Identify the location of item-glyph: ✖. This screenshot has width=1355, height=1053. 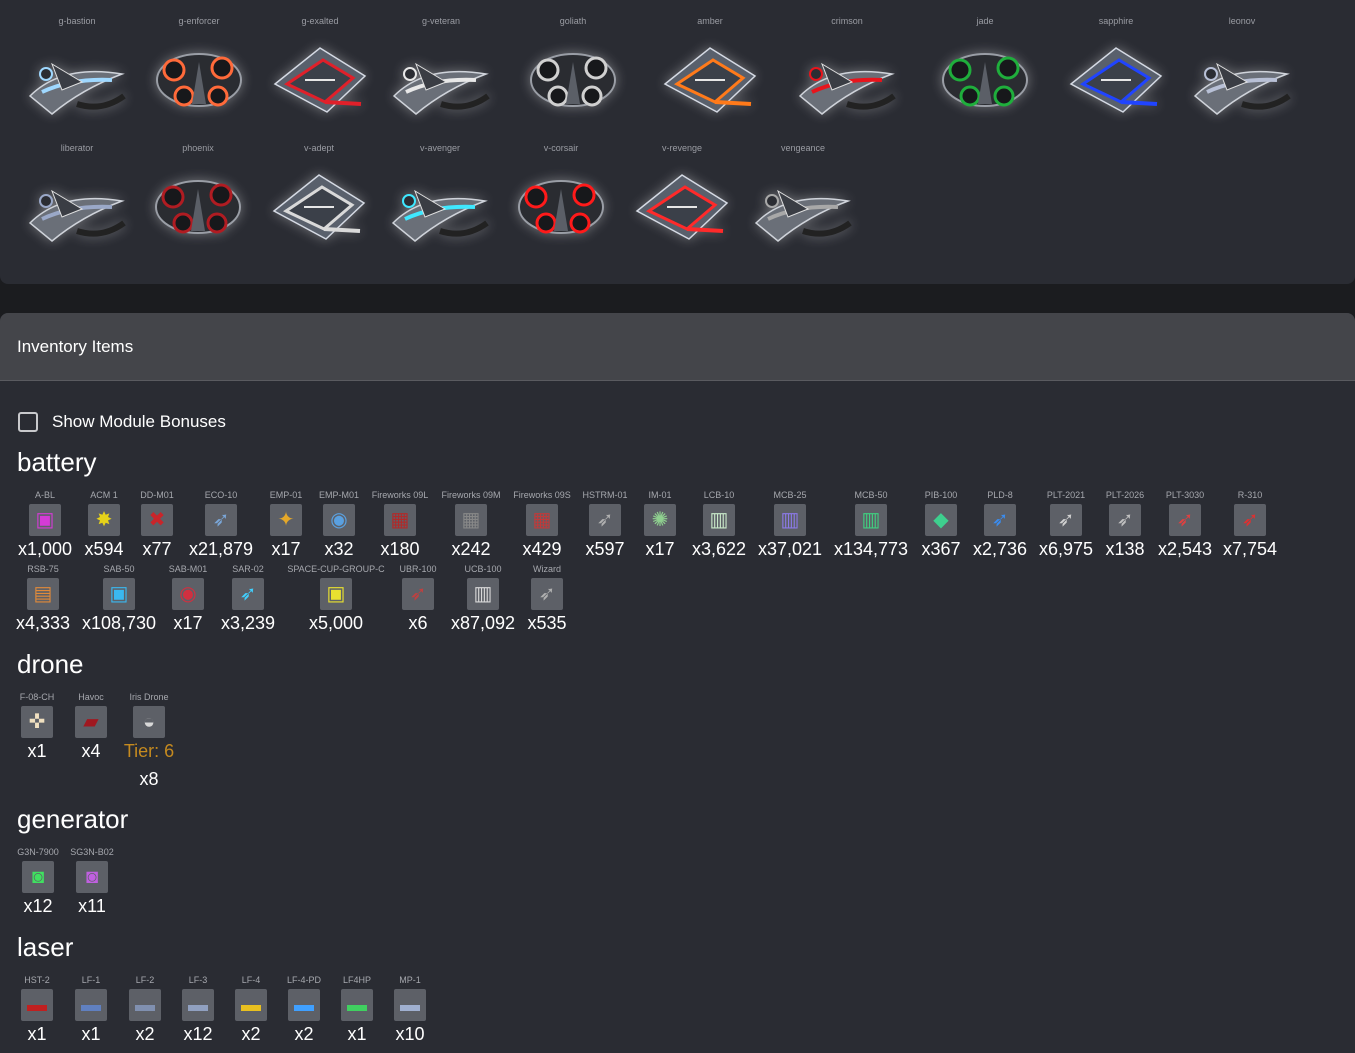
(157, 520).